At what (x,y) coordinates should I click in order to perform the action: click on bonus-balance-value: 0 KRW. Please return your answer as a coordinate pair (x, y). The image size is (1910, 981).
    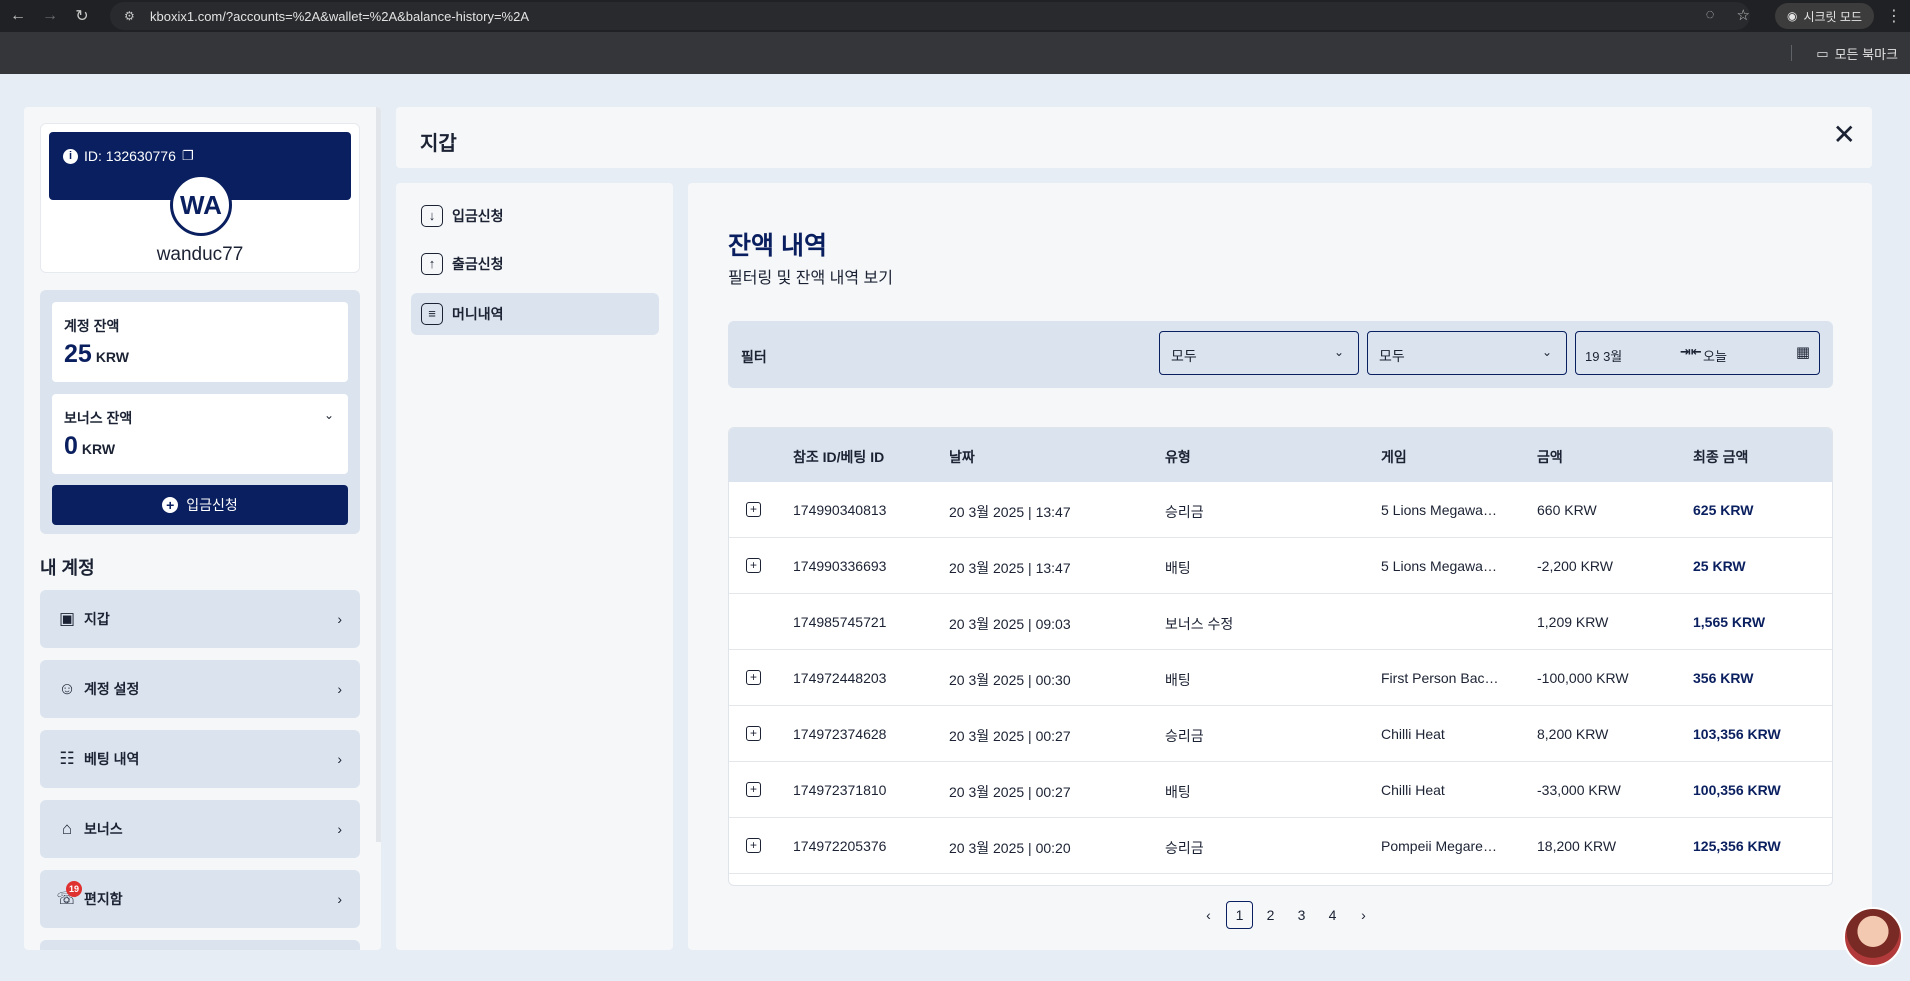
    Looking at the image, I should click on (89, 446).